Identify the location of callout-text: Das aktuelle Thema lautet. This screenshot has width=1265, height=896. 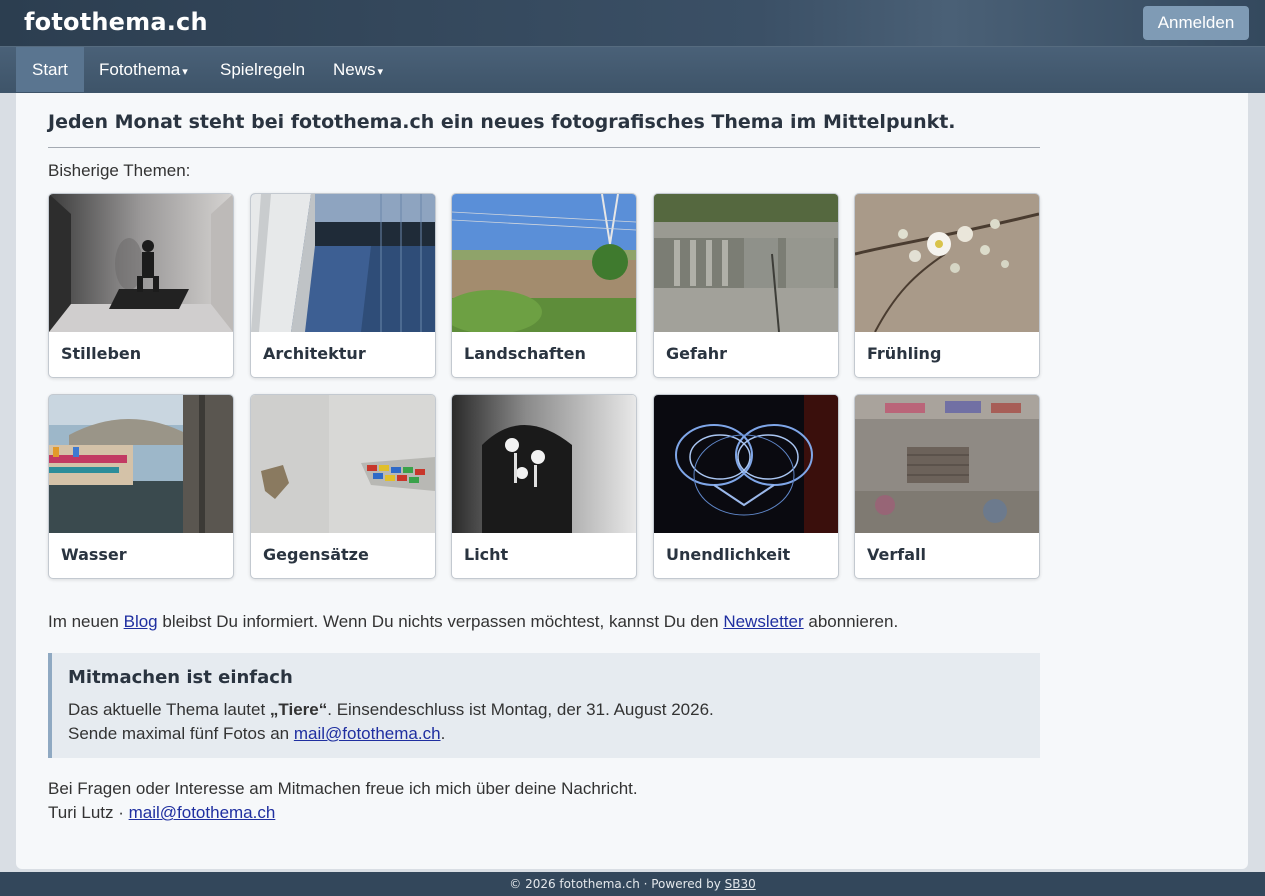
(169, 709).